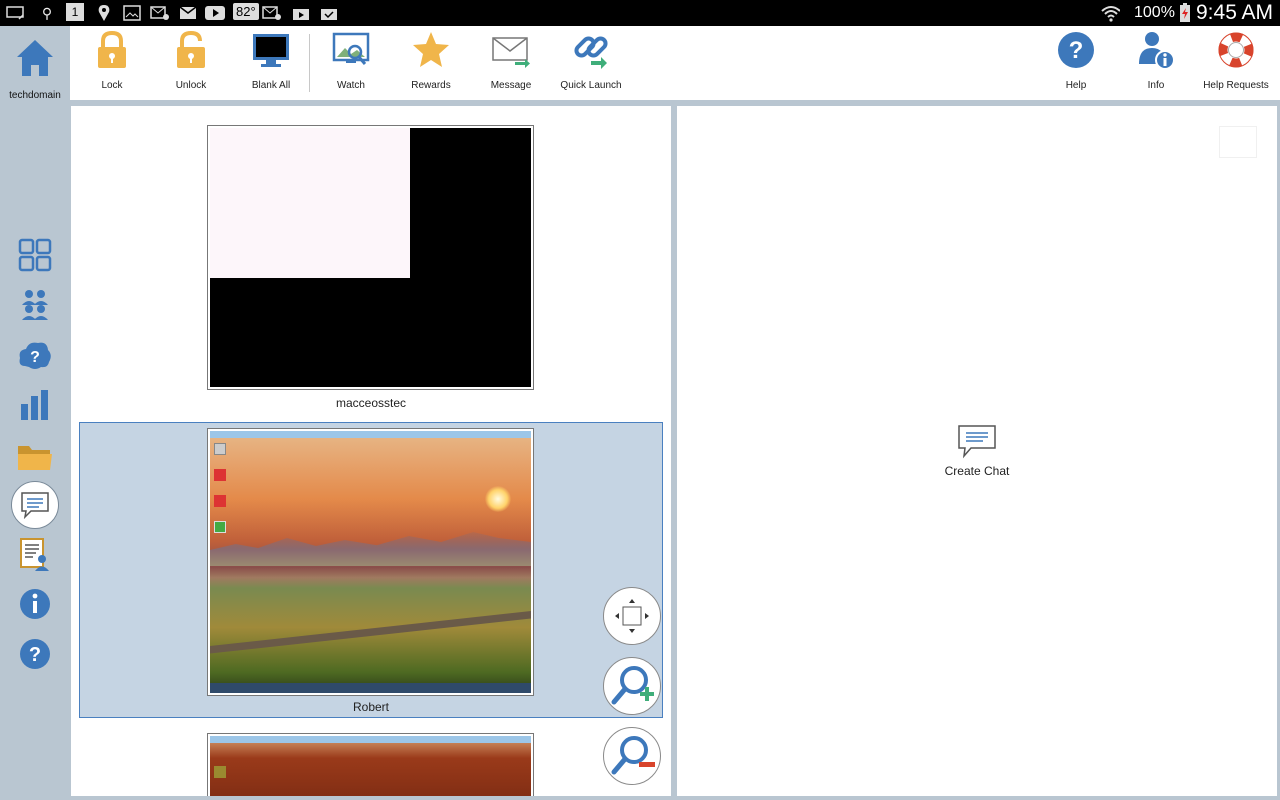 Image resolution: width=1280 pixels, height=800 pixels. Describe the element at coordinates (188, 13) in the screenshot. I see `gmail-icon` at that location.